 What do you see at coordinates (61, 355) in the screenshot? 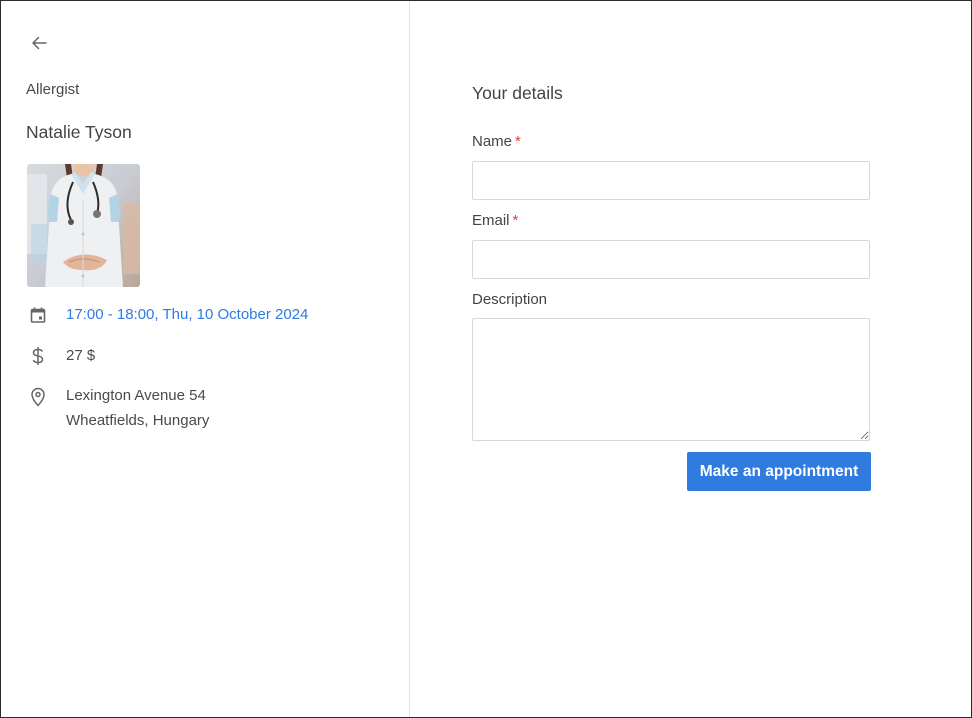
I see `appointment-price-row: 27 $` at bounding box center [61, 355].